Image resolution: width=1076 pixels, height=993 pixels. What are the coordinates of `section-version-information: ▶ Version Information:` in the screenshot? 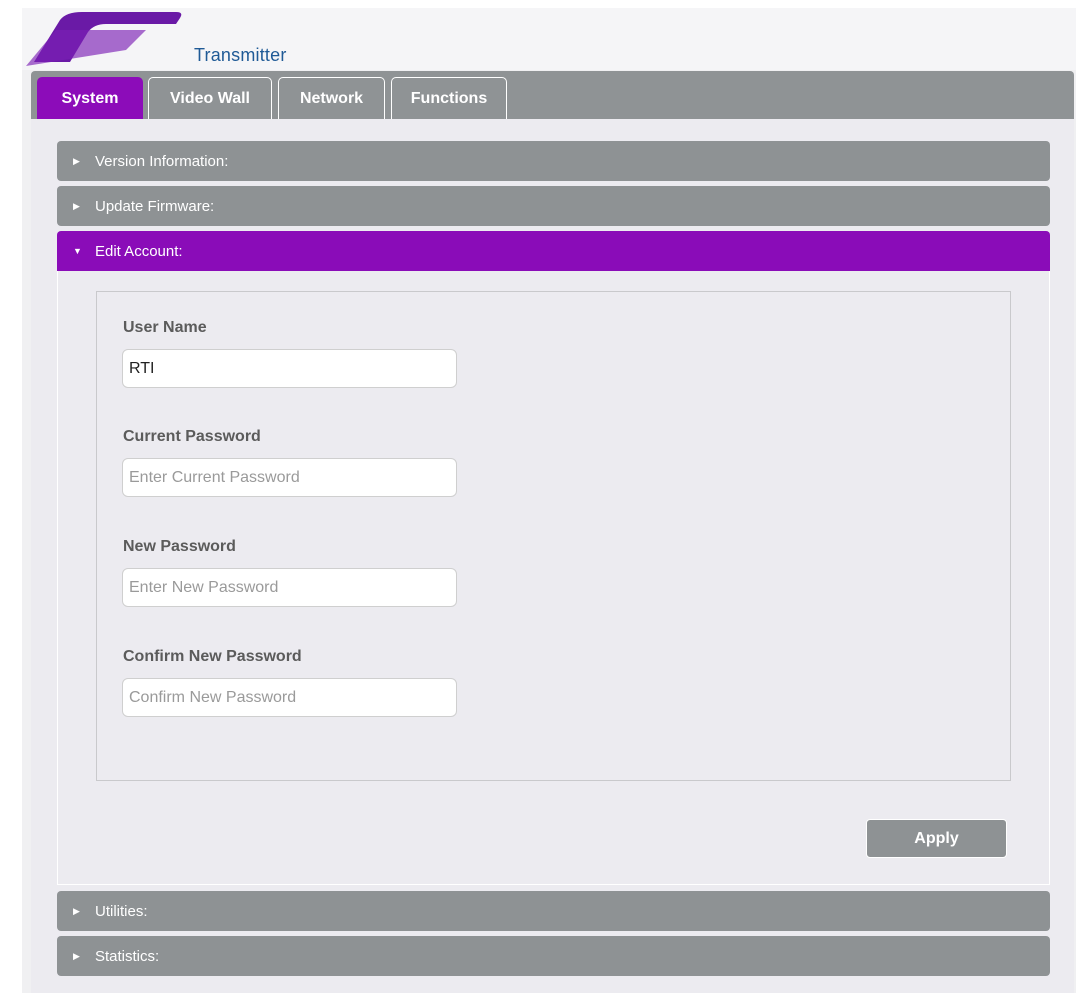 It's located at (553, 161).